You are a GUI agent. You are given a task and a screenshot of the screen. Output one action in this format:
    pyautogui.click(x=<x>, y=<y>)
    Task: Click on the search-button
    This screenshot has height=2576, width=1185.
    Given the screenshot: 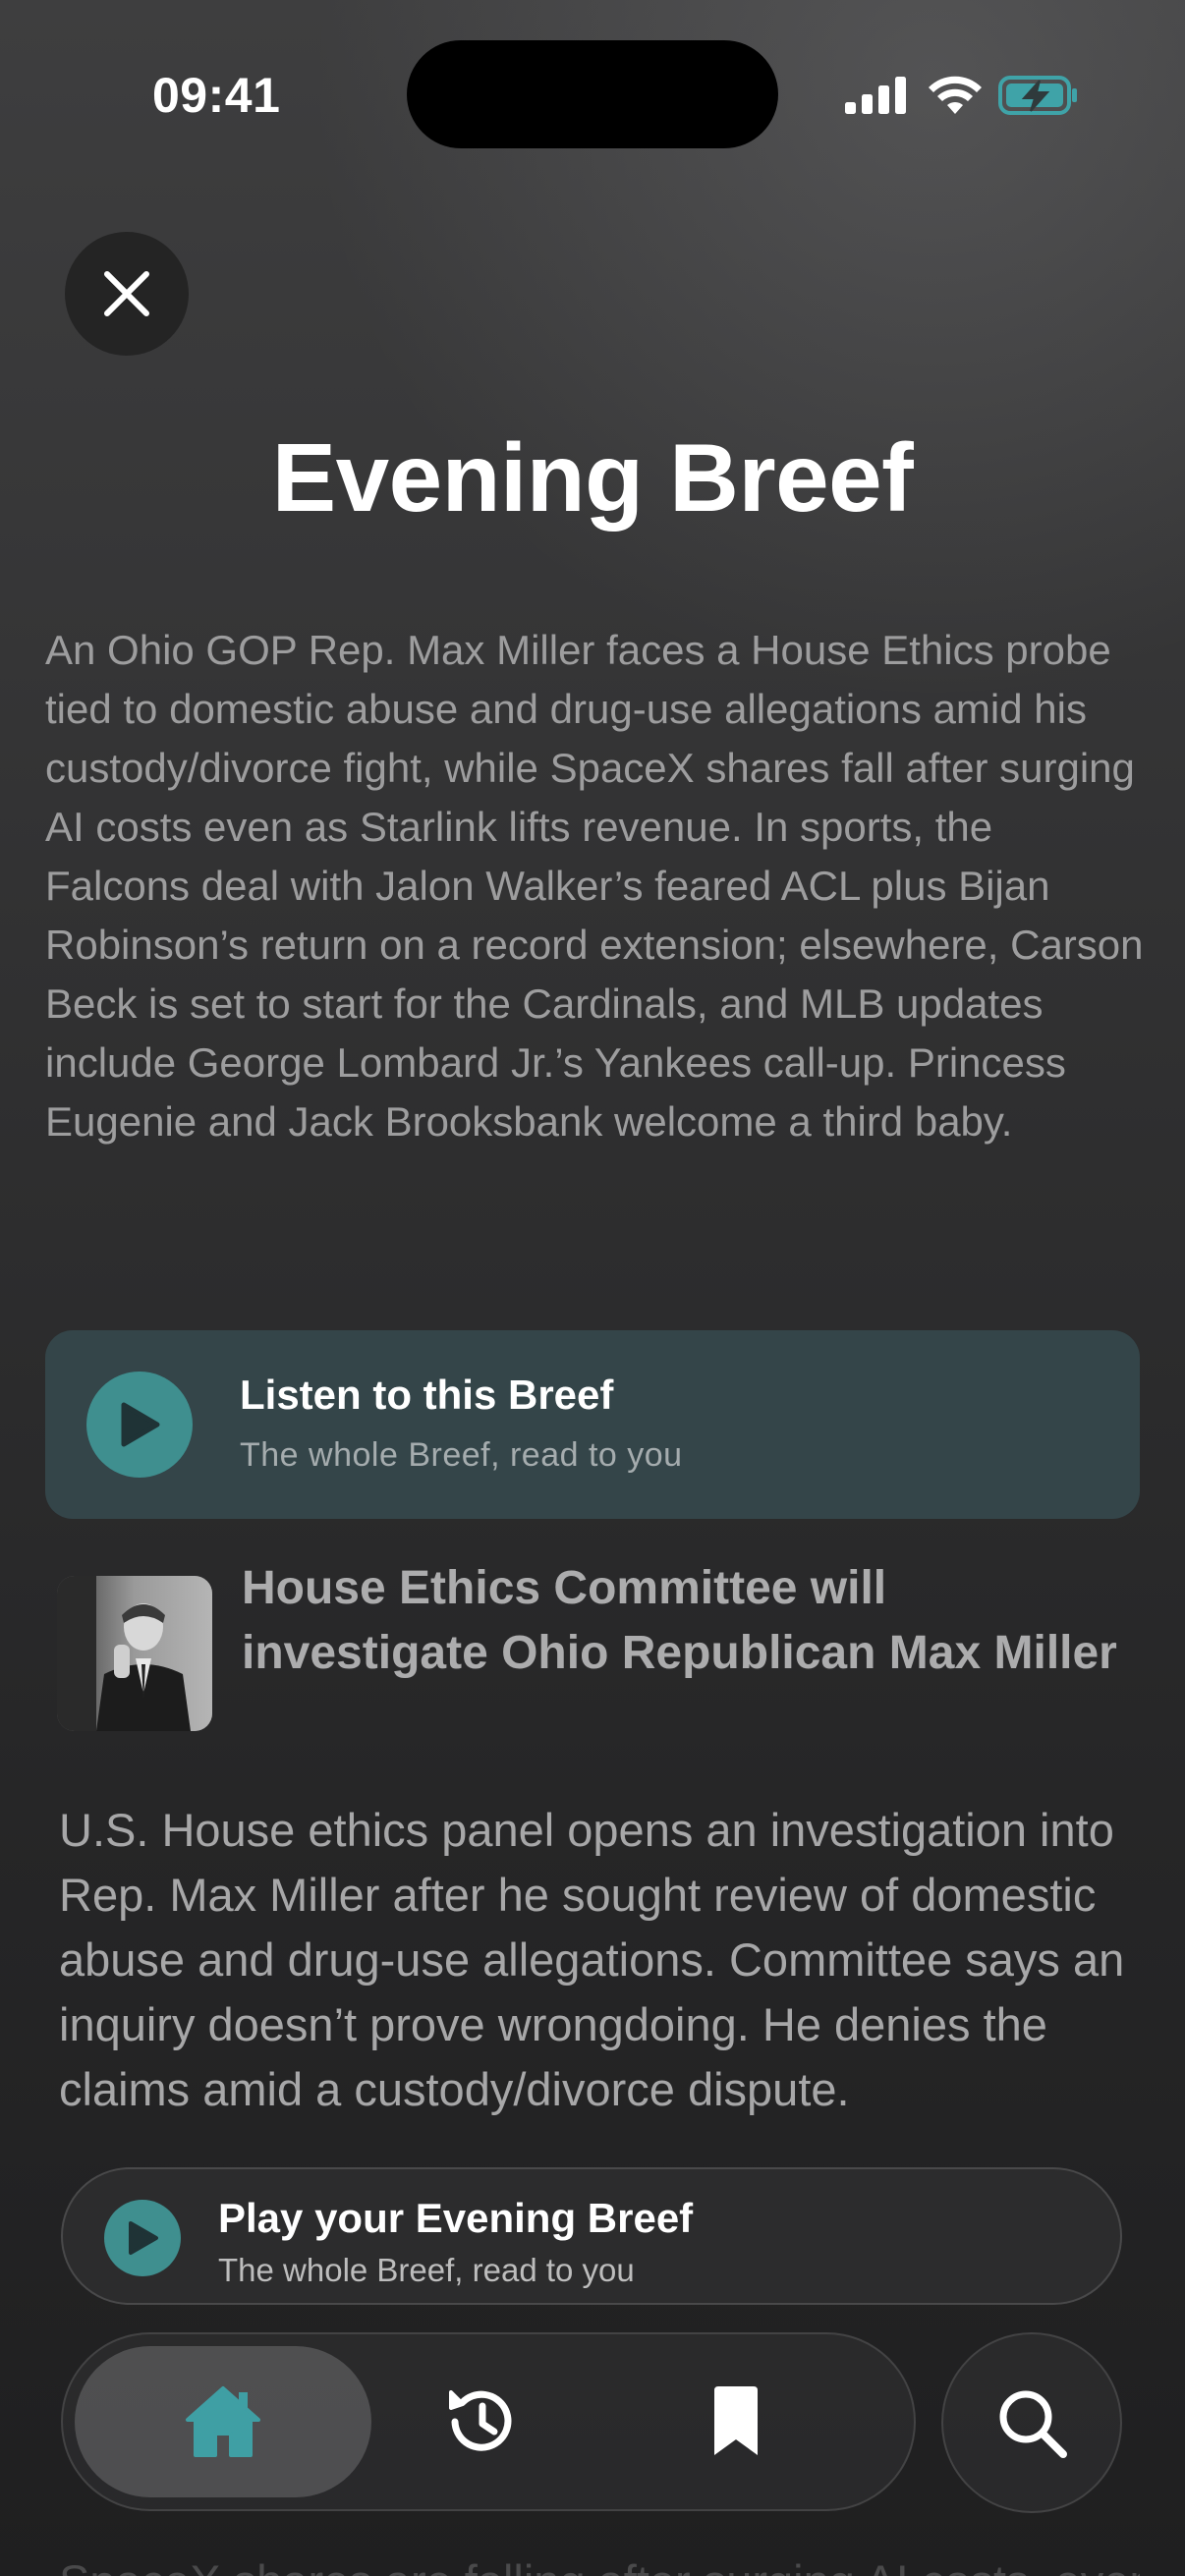 What is the action you would take?
    pyautogui.click(x=1031, y=2422)
    